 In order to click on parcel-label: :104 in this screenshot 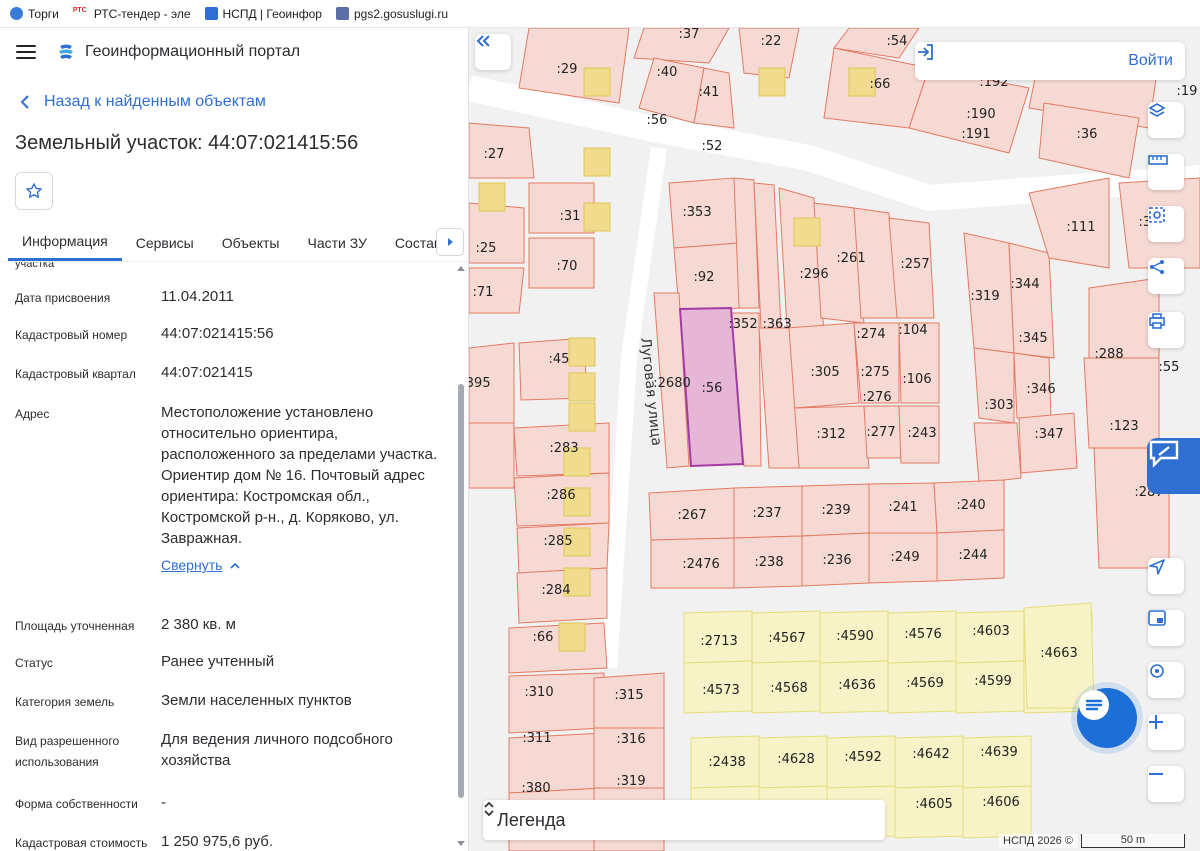, I will do `click(912, 330)`.